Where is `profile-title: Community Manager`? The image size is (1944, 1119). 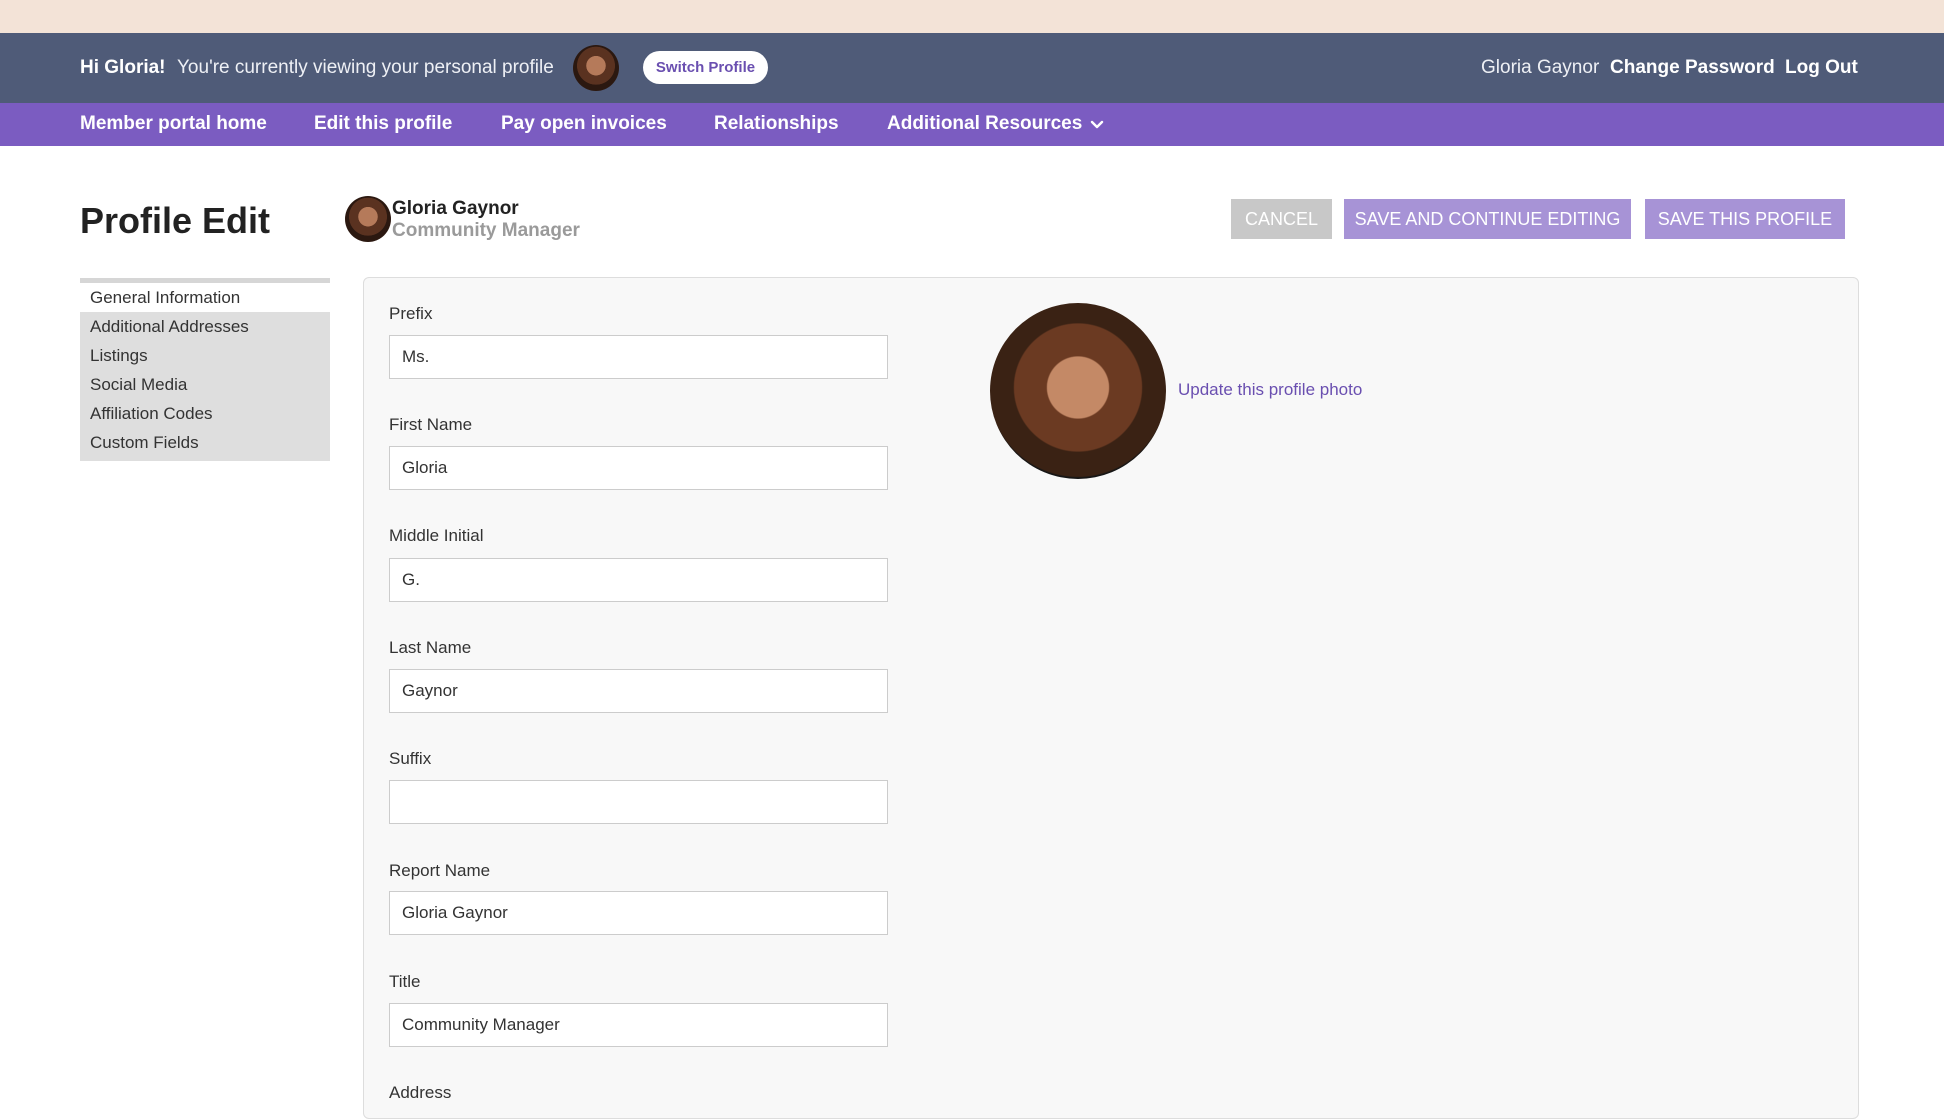 profile-title: Community Manager is located at coordinates (486, 230).